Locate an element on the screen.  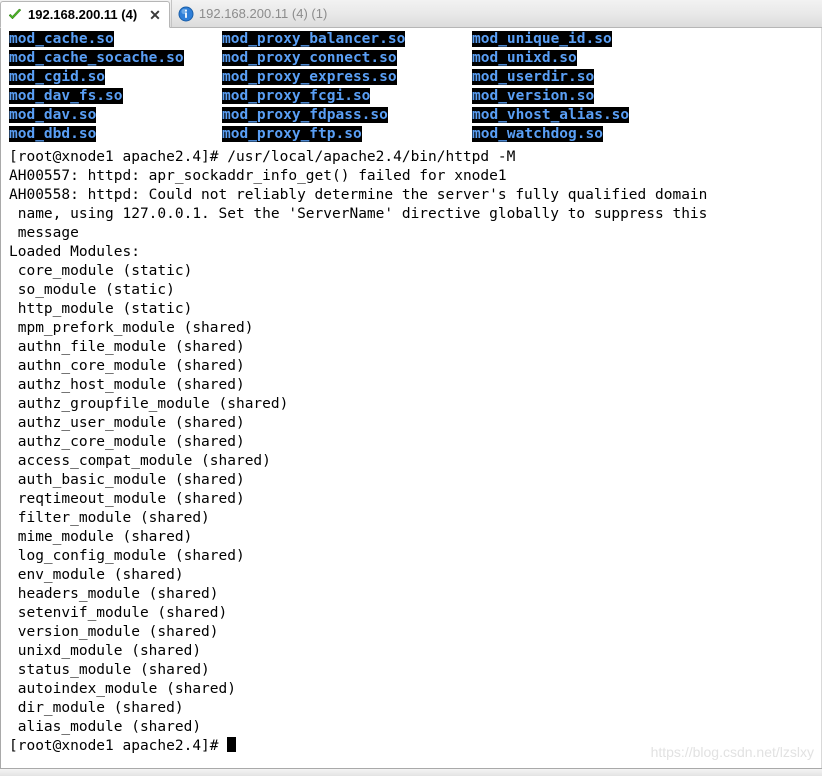
status-bar is located at coordinates (411, 772).